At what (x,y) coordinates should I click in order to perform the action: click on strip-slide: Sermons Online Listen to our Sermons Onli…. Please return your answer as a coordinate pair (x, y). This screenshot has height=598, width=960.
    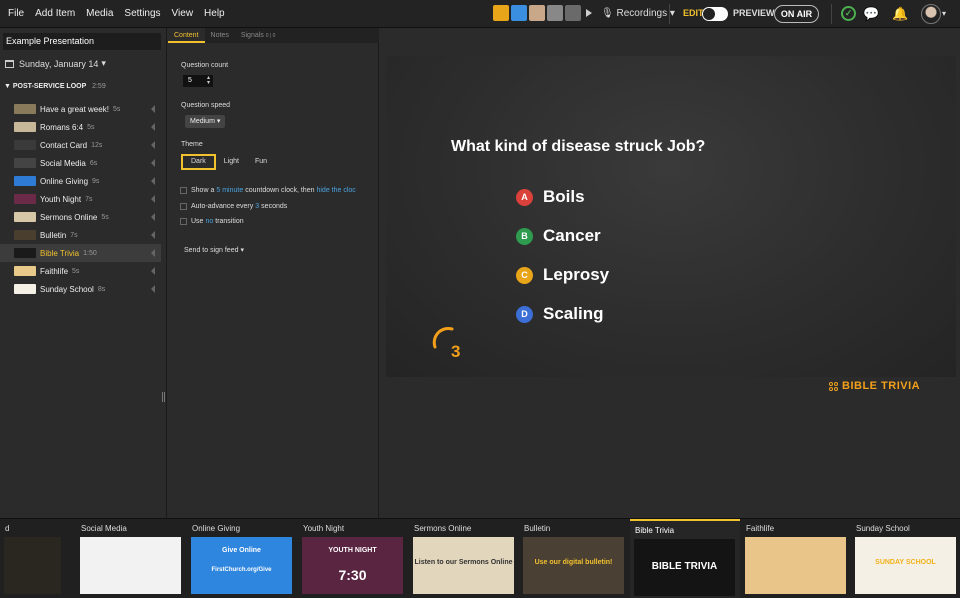
    Looking at the image, I should click on (464, 558).